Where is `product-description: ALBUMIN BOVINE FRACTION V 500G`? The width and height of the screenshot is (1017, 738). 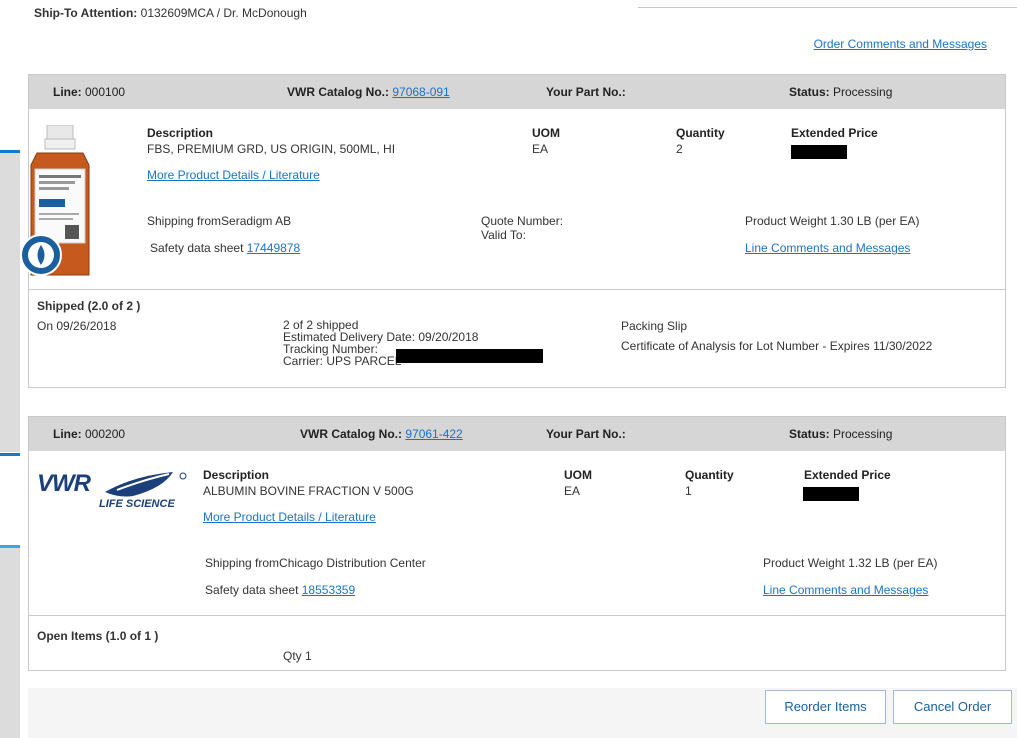
product-description: ALBUMIN BOVINE FRACTION V 500G is located at coordinates (308, 491).